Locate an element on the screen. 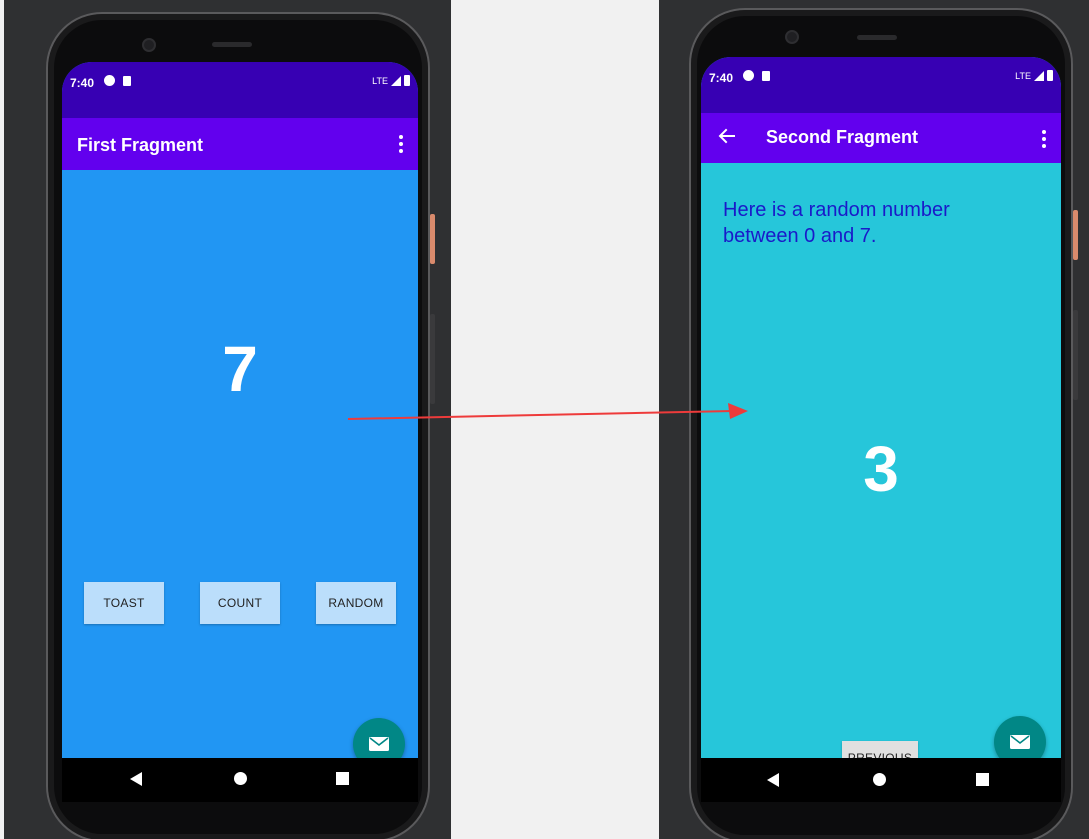  random-value: 3 is located at coordinates (881, 469).